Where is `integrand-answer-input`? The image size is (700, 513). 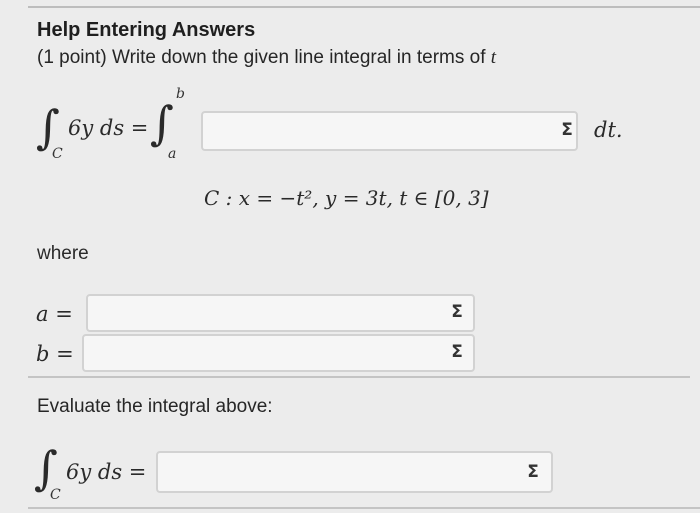
integrand-answer-input is located at coordinates (389, 131).